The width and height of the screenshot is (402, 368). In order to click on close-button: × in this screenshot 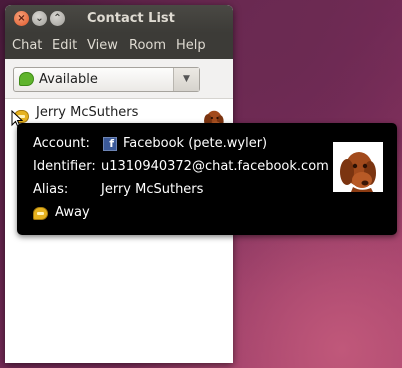, I will do `click(21, 18)`.